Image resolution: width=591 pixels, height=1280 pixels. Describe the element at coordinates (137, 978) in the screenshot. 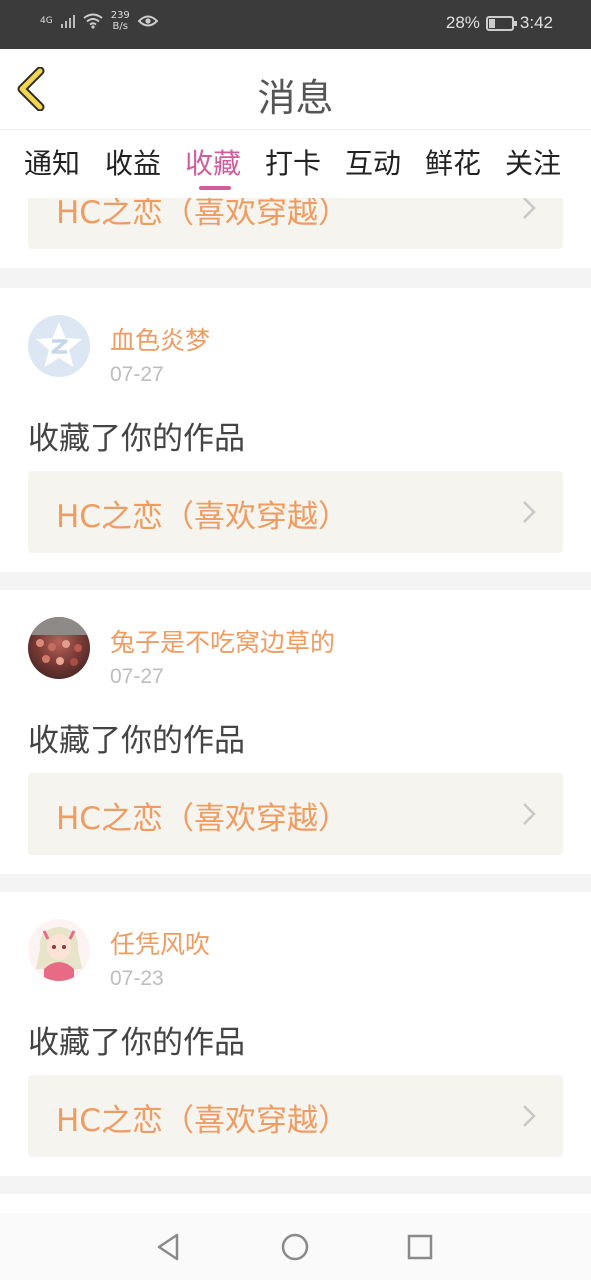

I see `date: 07-23` at that location.